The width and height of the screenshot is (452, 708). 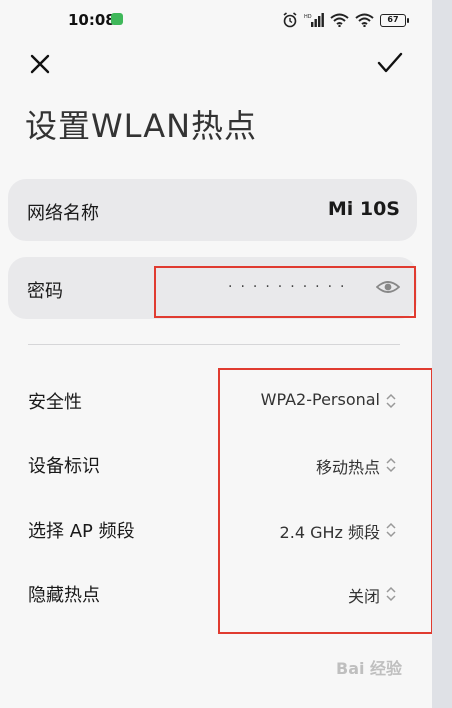 What do you see at coordinates (63, 213) in the screenshot?
I see `network-name-label: 网络名称` at bounding box center [63, 213].